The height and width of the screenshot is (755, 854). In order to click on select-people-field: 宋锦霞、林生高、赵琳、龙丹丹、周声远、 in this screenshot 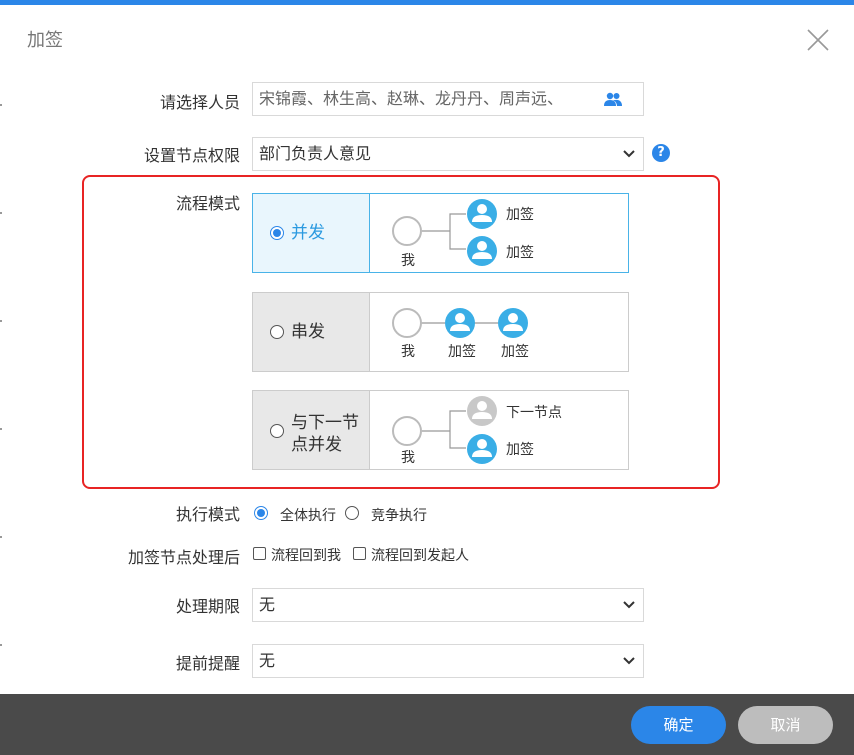, I will do `click(448, 99)`.